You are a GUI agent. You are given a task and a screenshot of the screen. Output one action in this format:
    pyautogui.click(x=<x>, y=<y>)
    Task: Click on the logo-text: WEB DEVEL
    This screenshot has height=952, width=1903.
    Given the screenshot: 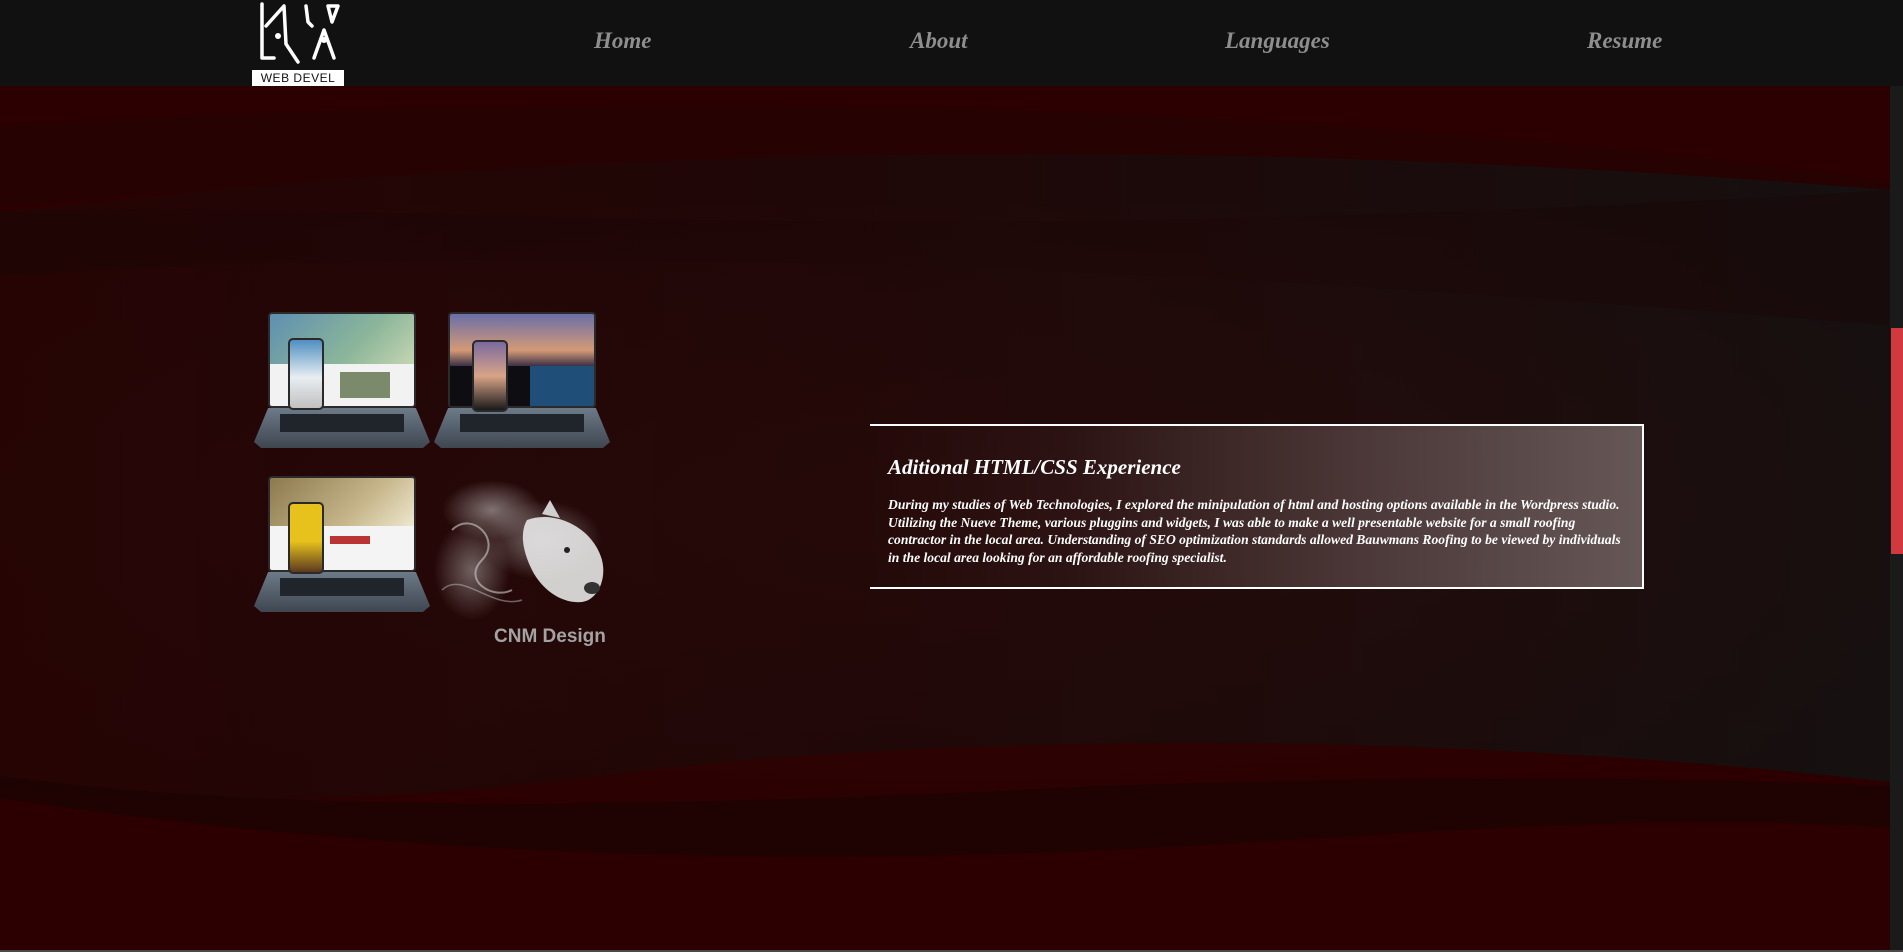 What is the action you would take?
    pyautogui.click(x=298, y=78)
    